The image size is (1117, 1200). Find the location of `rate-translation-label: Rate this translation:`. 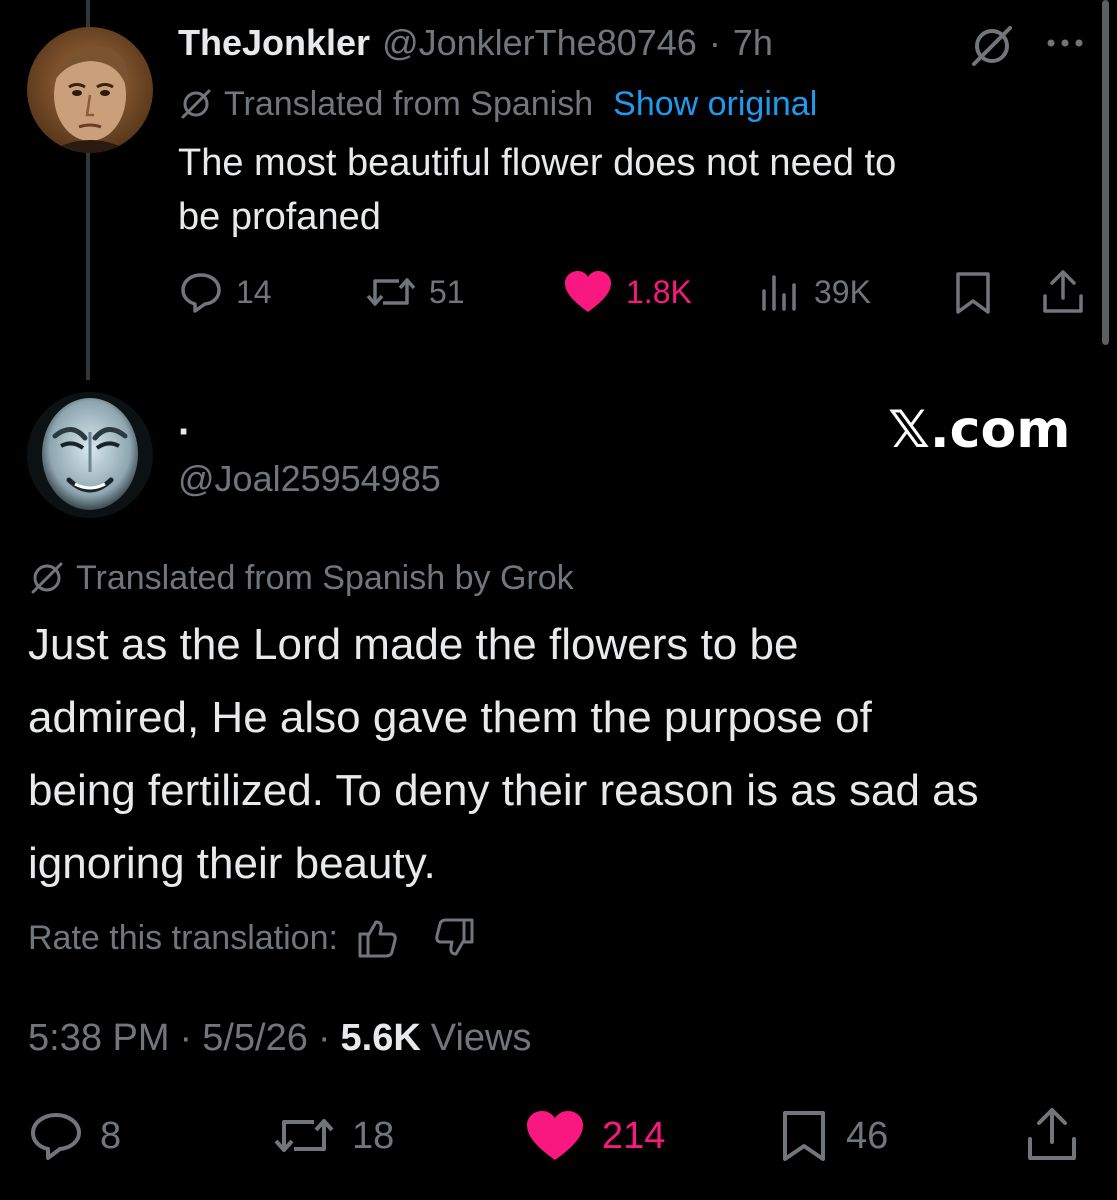

rate-translation-label: Rate this translation: is located at coordinates (183, 937).